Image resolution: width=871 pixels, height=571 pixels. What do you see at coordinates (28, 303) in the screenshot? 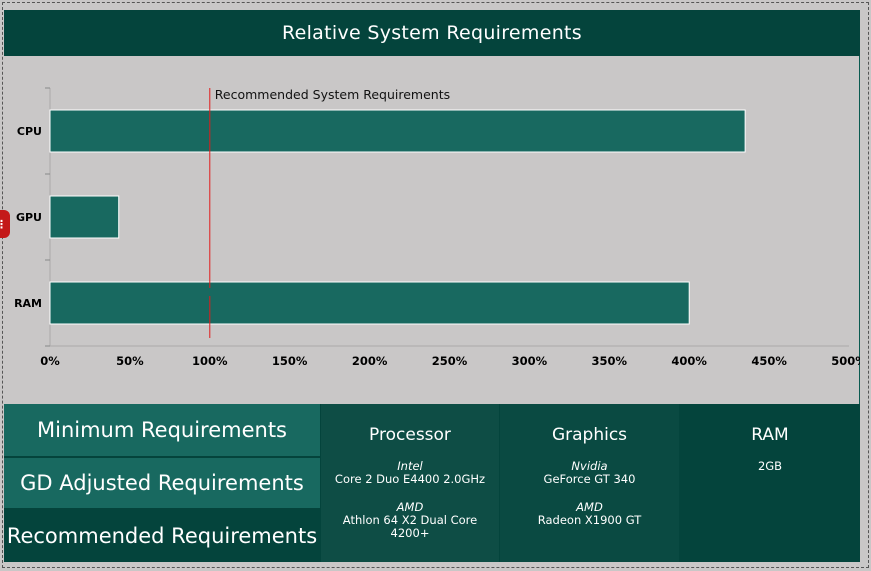
I see `category-label: RAM` at bounding box center [28, 303].